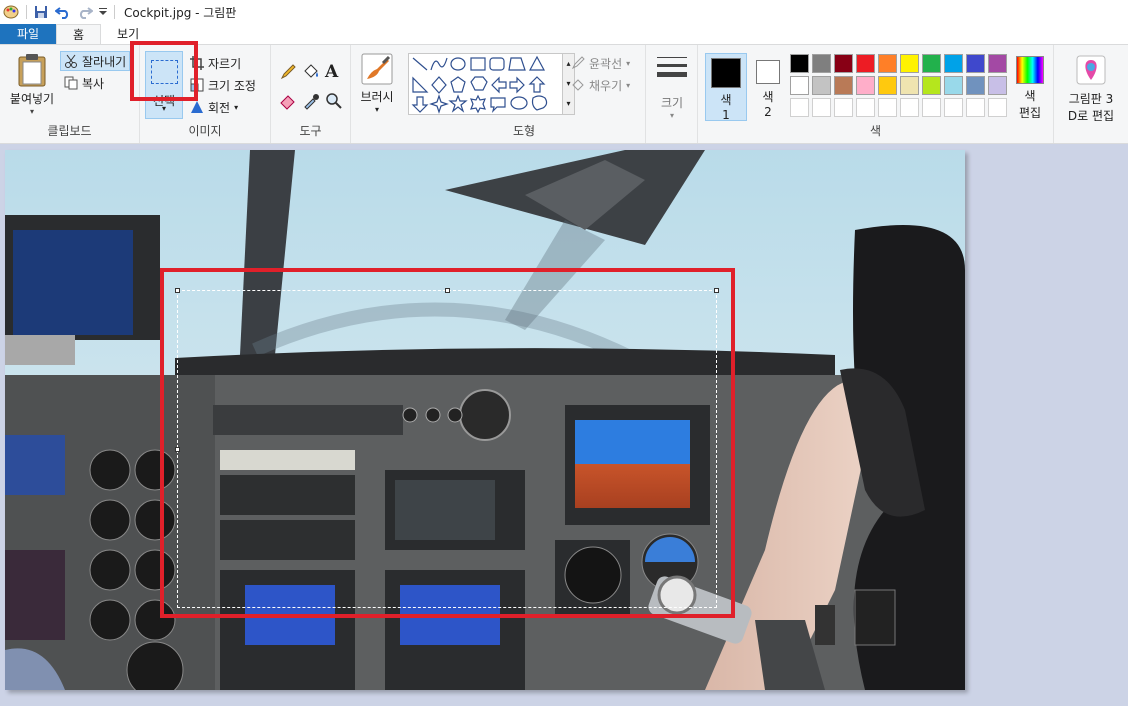 This screenshot has height=706, width=1128. Describe the element at coordinates (331, 72) in the screenshot. I see `text-tool-icon: A` at that location.